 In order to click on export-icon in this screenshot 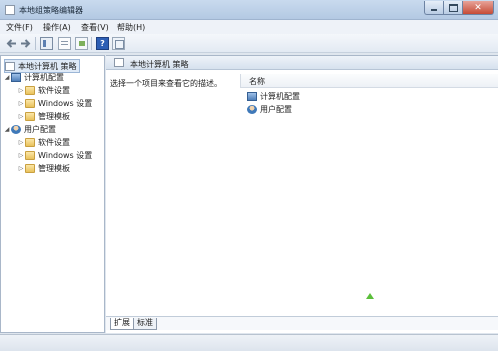, I will do `click(82, 43)`.